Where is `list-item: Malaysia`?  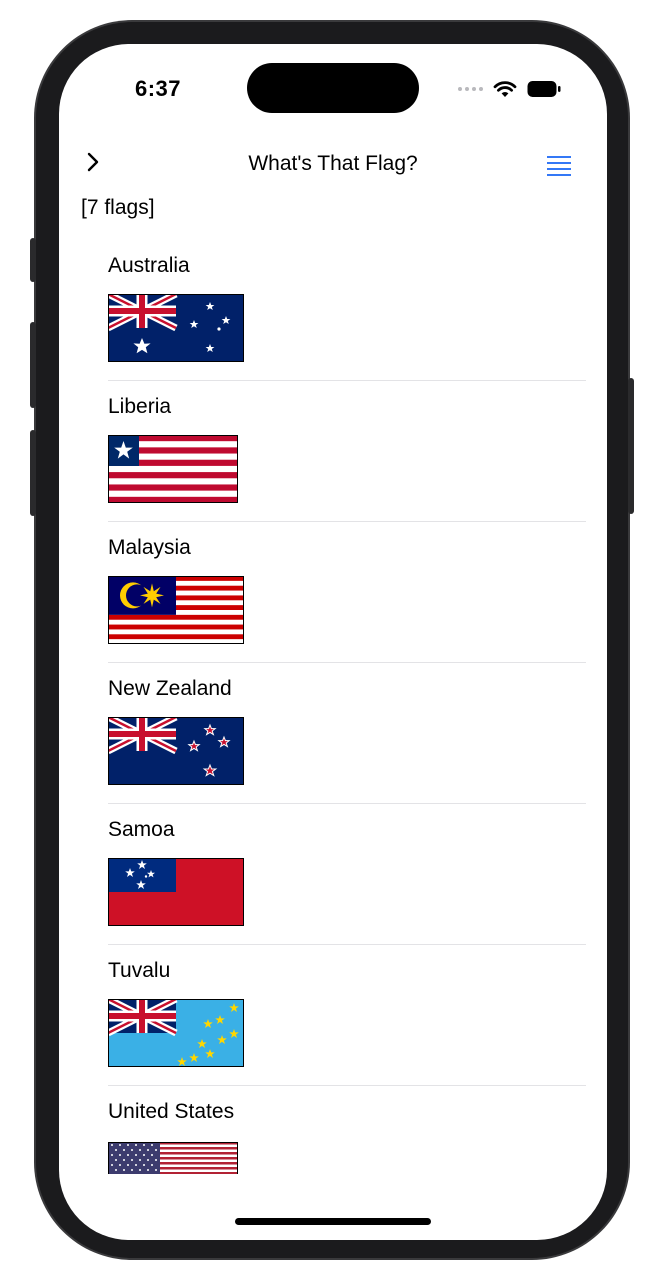 list-item: Malaysia is located at coordinates (347, 592).